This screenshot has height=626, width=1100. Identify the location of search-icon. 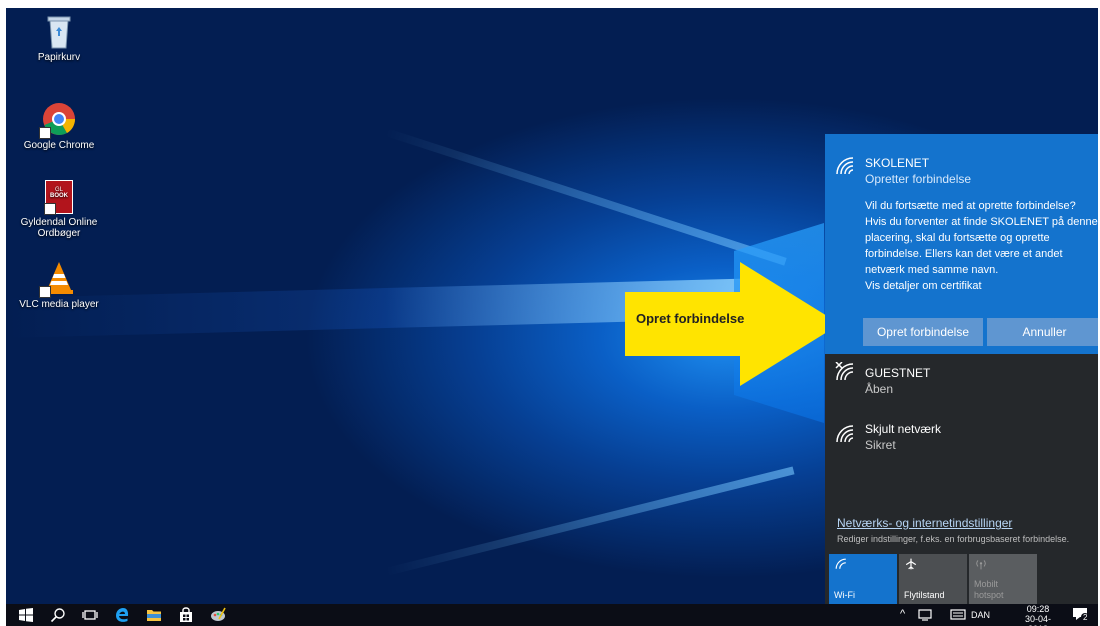
(58, 615).